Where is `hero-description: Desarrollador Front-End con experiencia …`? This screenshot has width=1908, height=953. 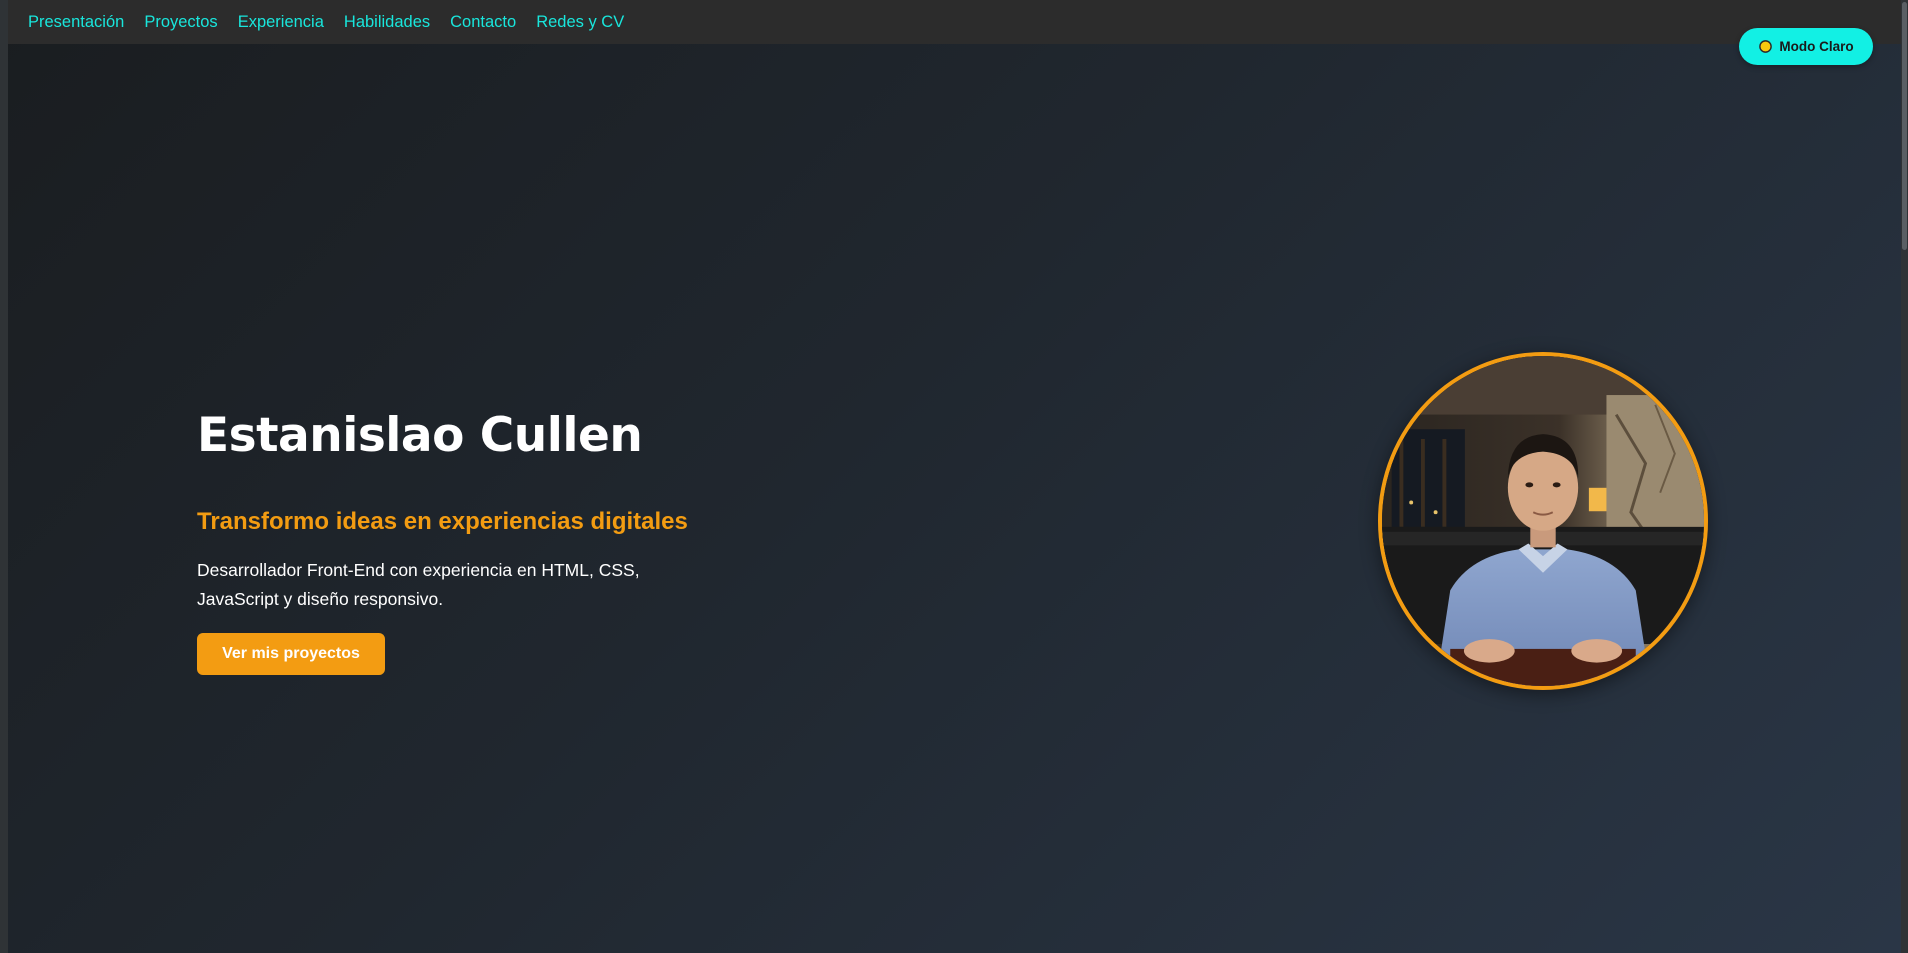
hero-description: Desarrollador Front-End con experiencia … is located at coordinates (418, 584).